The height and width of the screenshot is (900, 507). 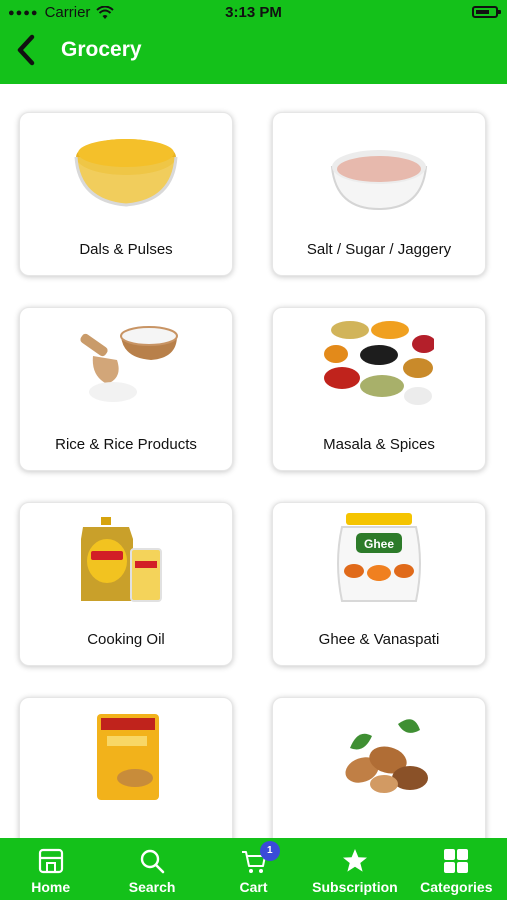 I want to click on grid-icon, so click(x=456, y=861).